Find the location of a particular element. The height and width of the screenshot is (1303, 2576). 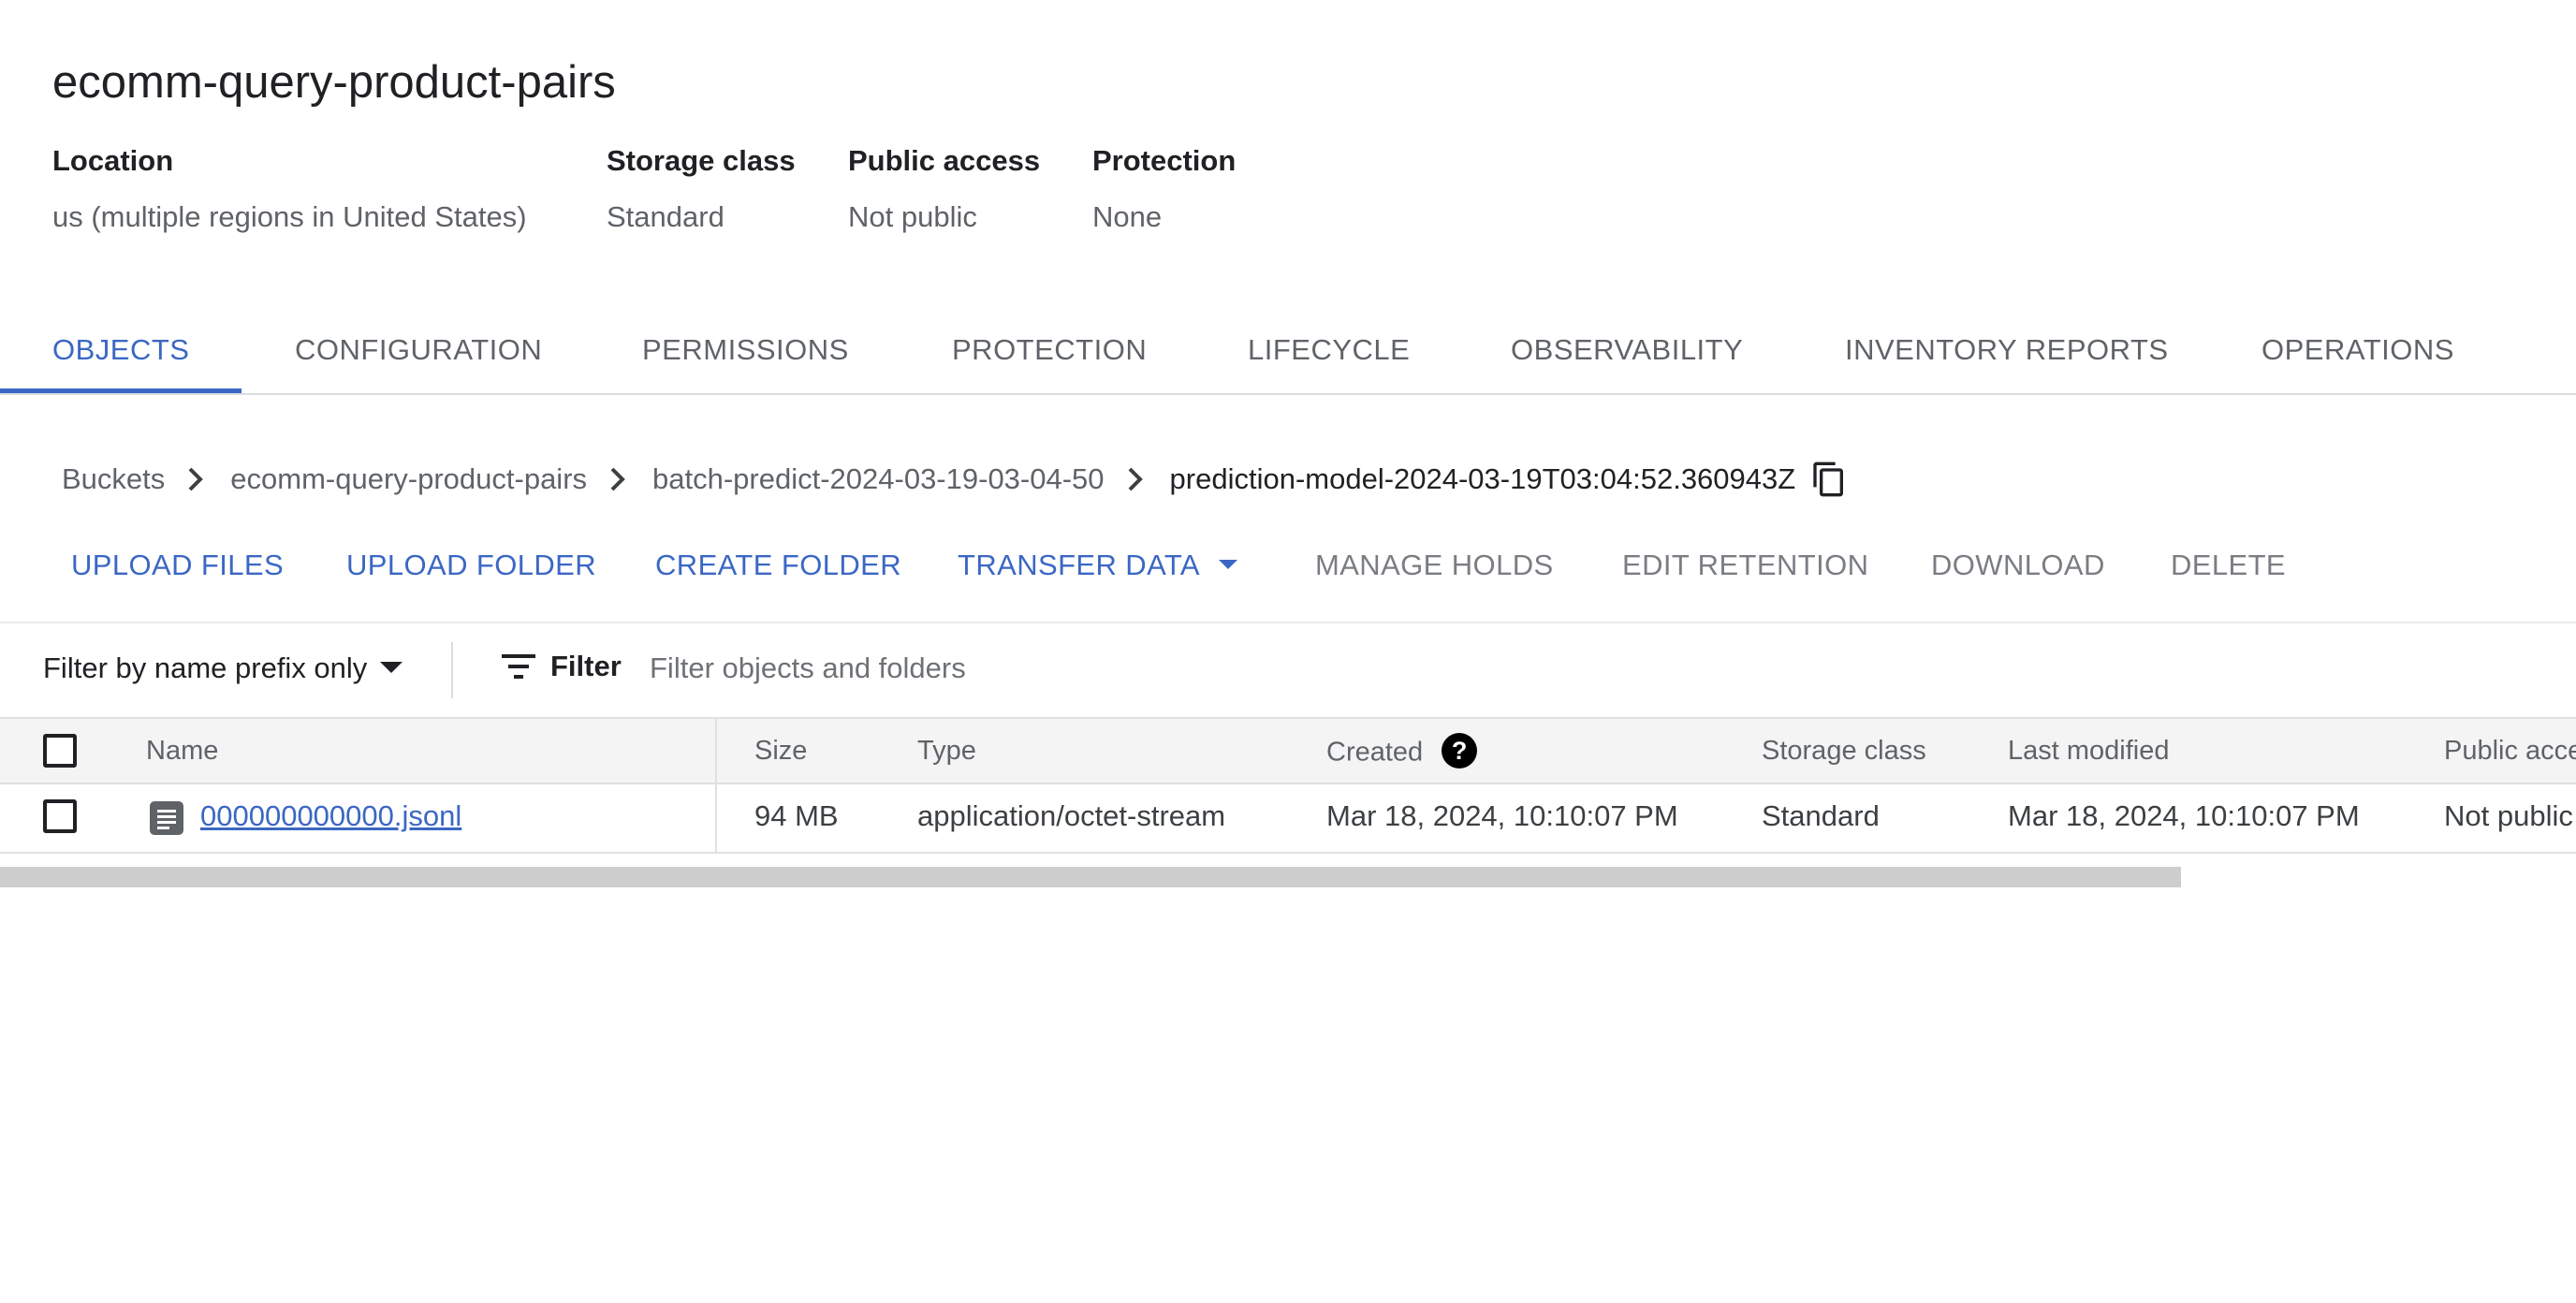

object-public-access: Not public is located at coordinates (2508, 816).